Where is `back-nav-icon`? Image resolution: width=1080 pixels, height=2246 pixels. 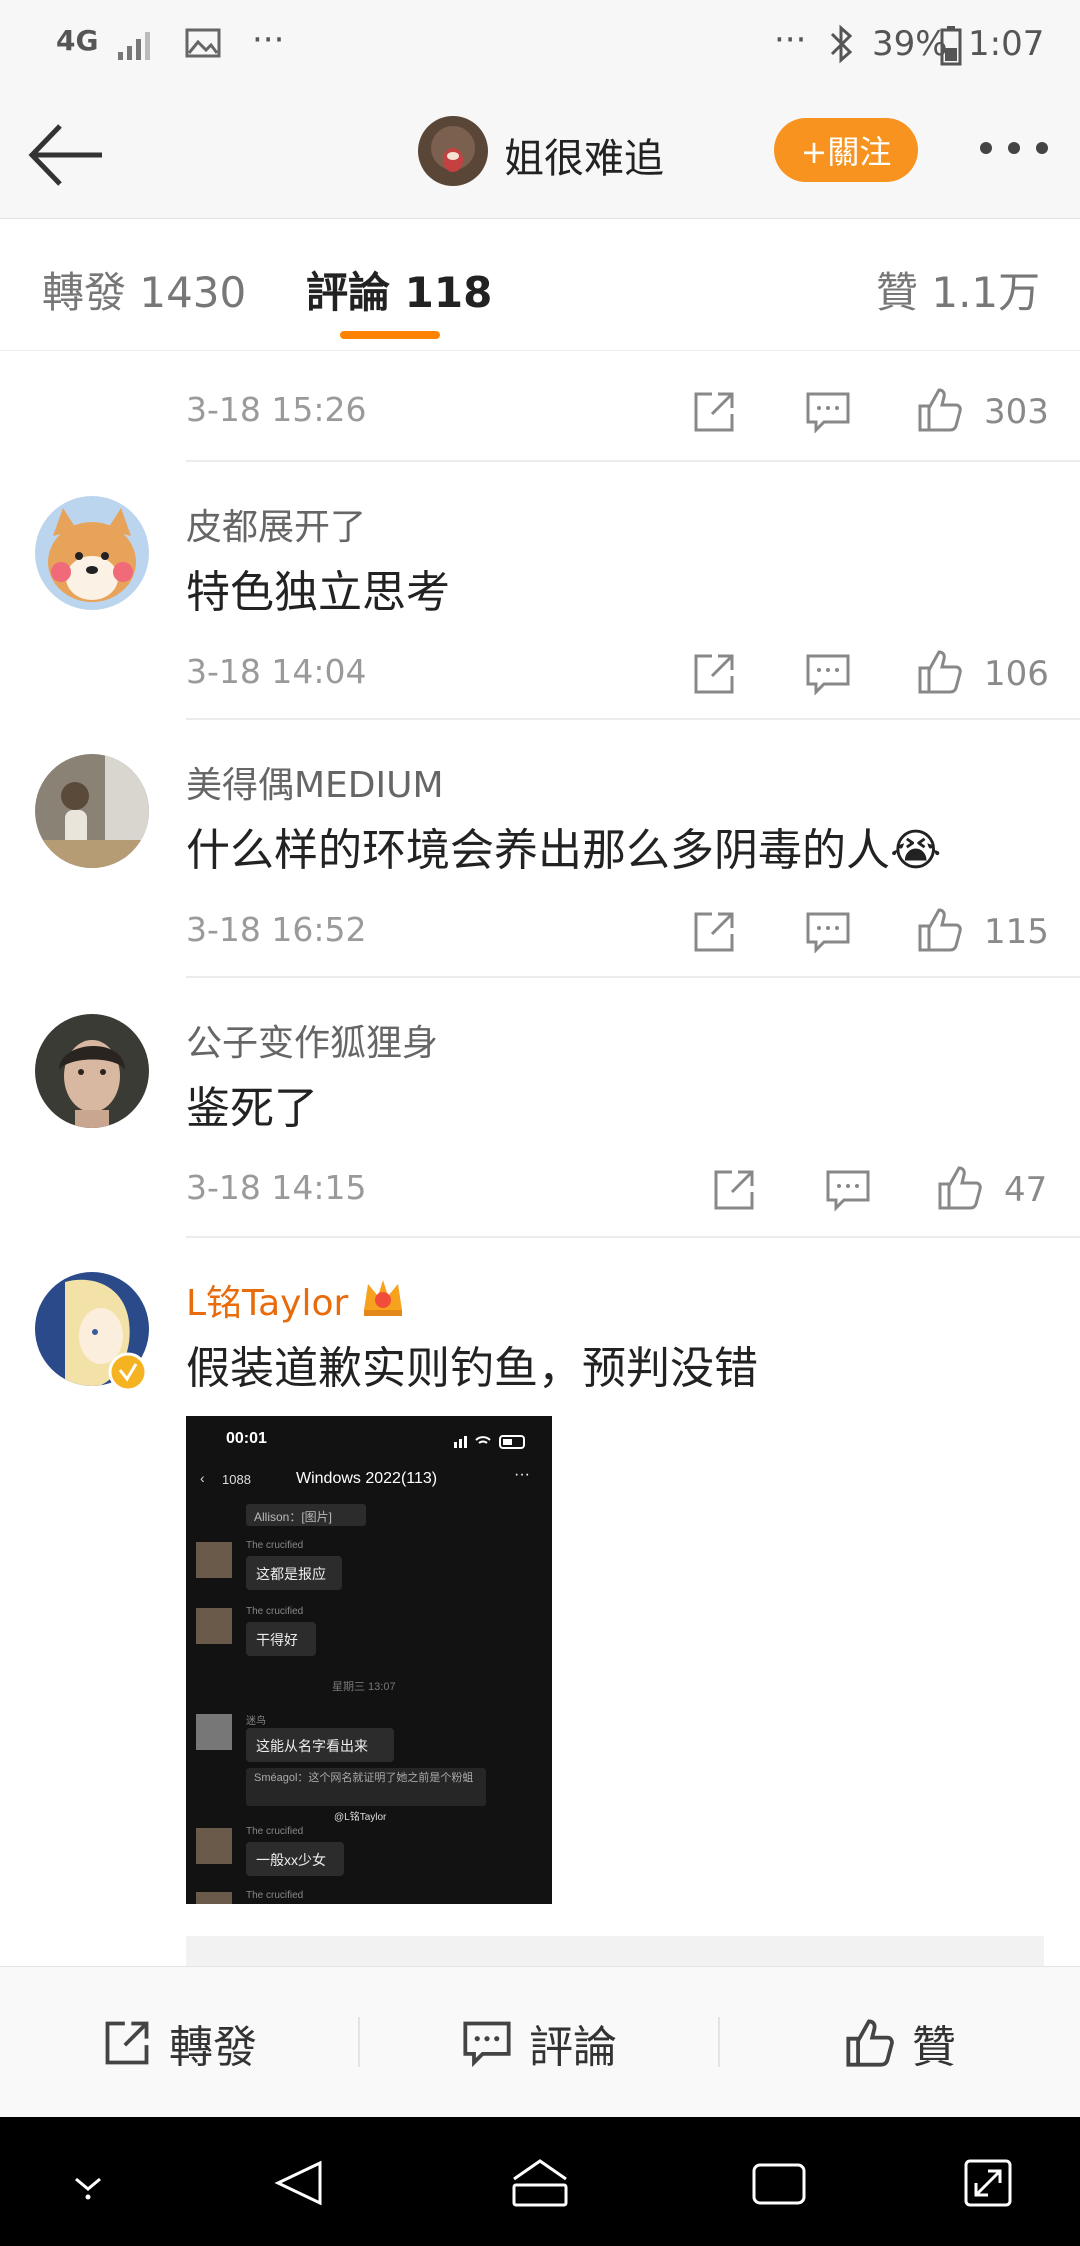
back-nav-icon is located at coordinates (300, 2183).